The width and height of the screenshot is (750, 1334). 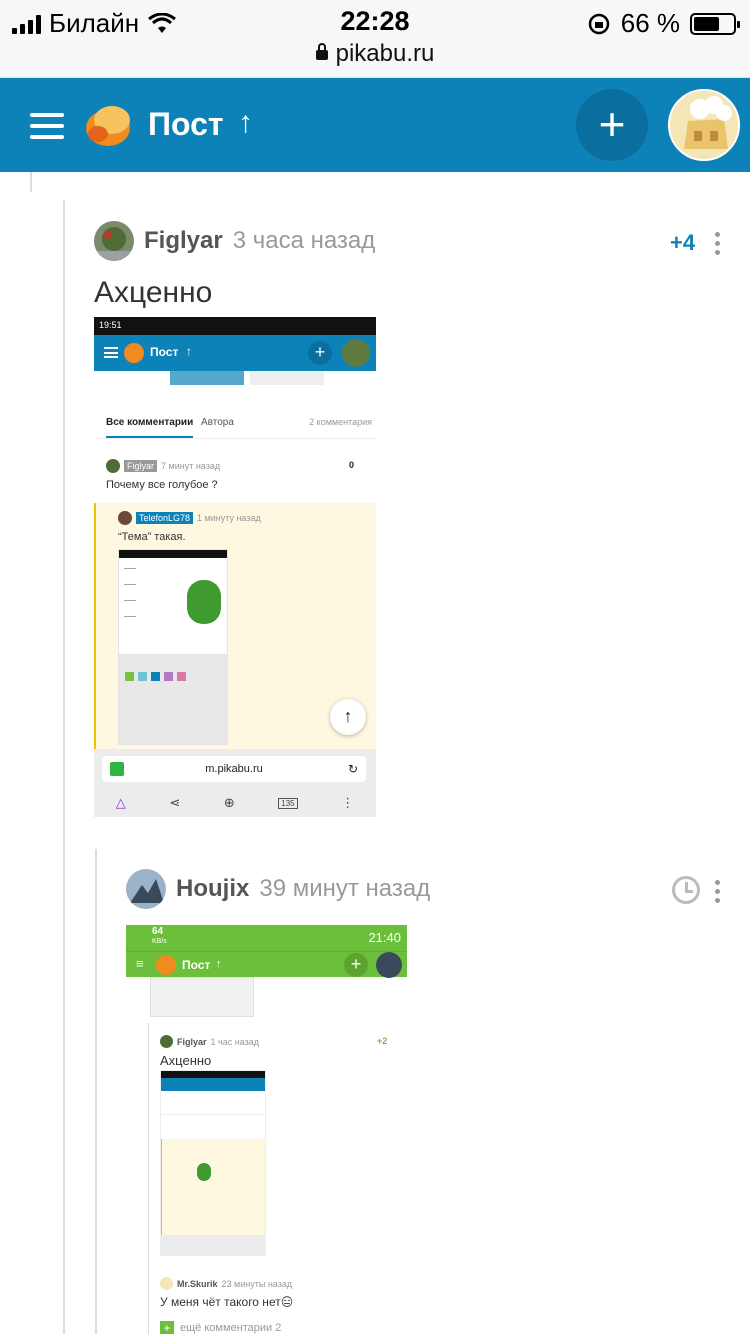 What do you see at coordinates (385, 53) in the screenshot?
I see `url-text: pikabu.ru` at bounding box center [385, 53].